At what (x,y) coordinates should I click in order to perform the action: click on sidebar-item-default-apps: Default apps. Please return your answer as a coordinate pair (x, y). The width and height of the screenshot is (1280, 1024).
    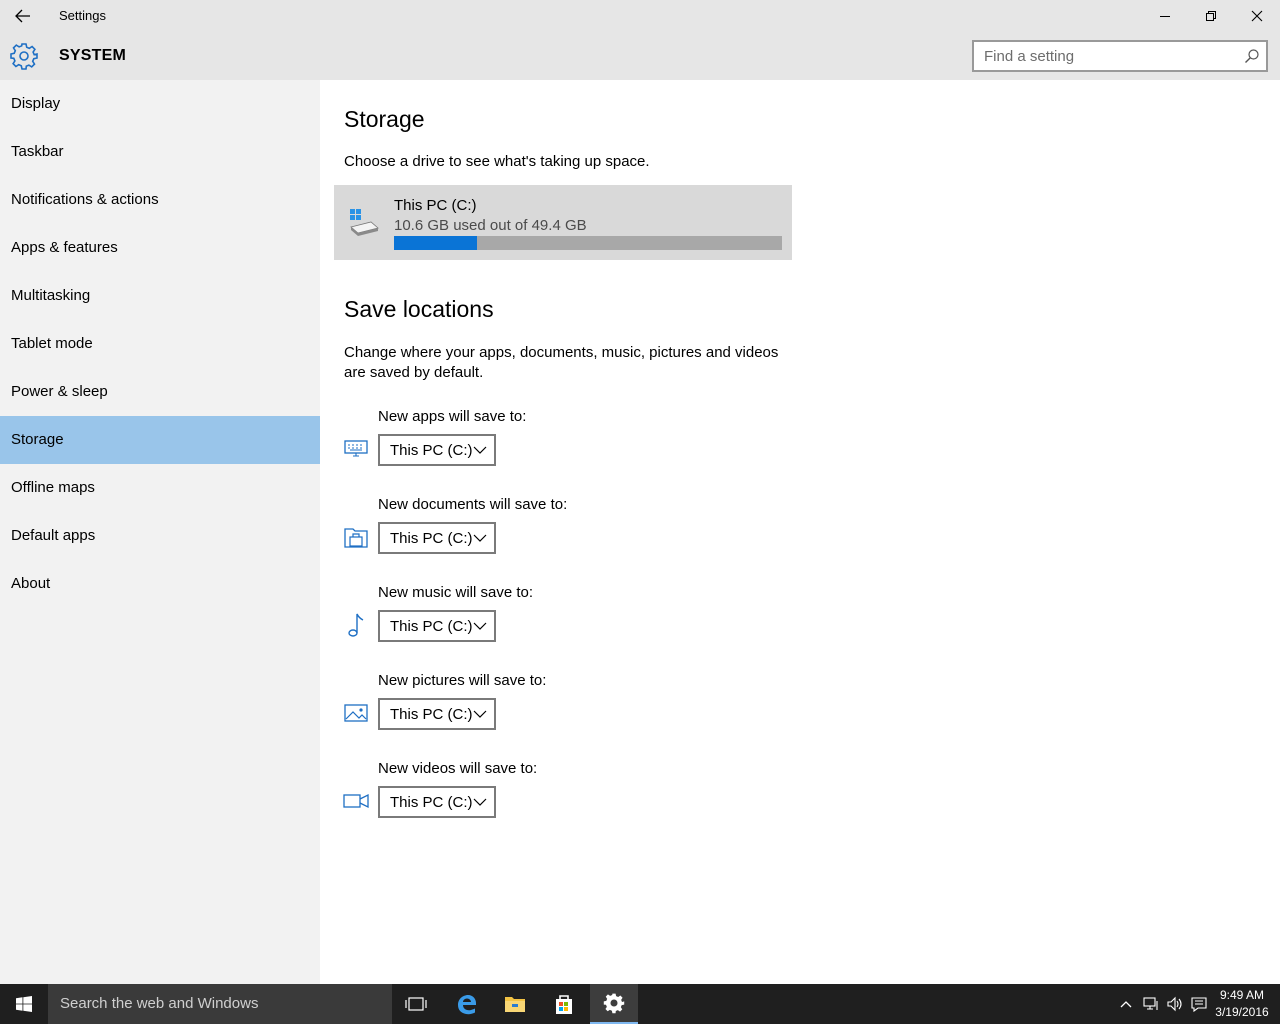
    Looking at the image, I should click on (160, 536).